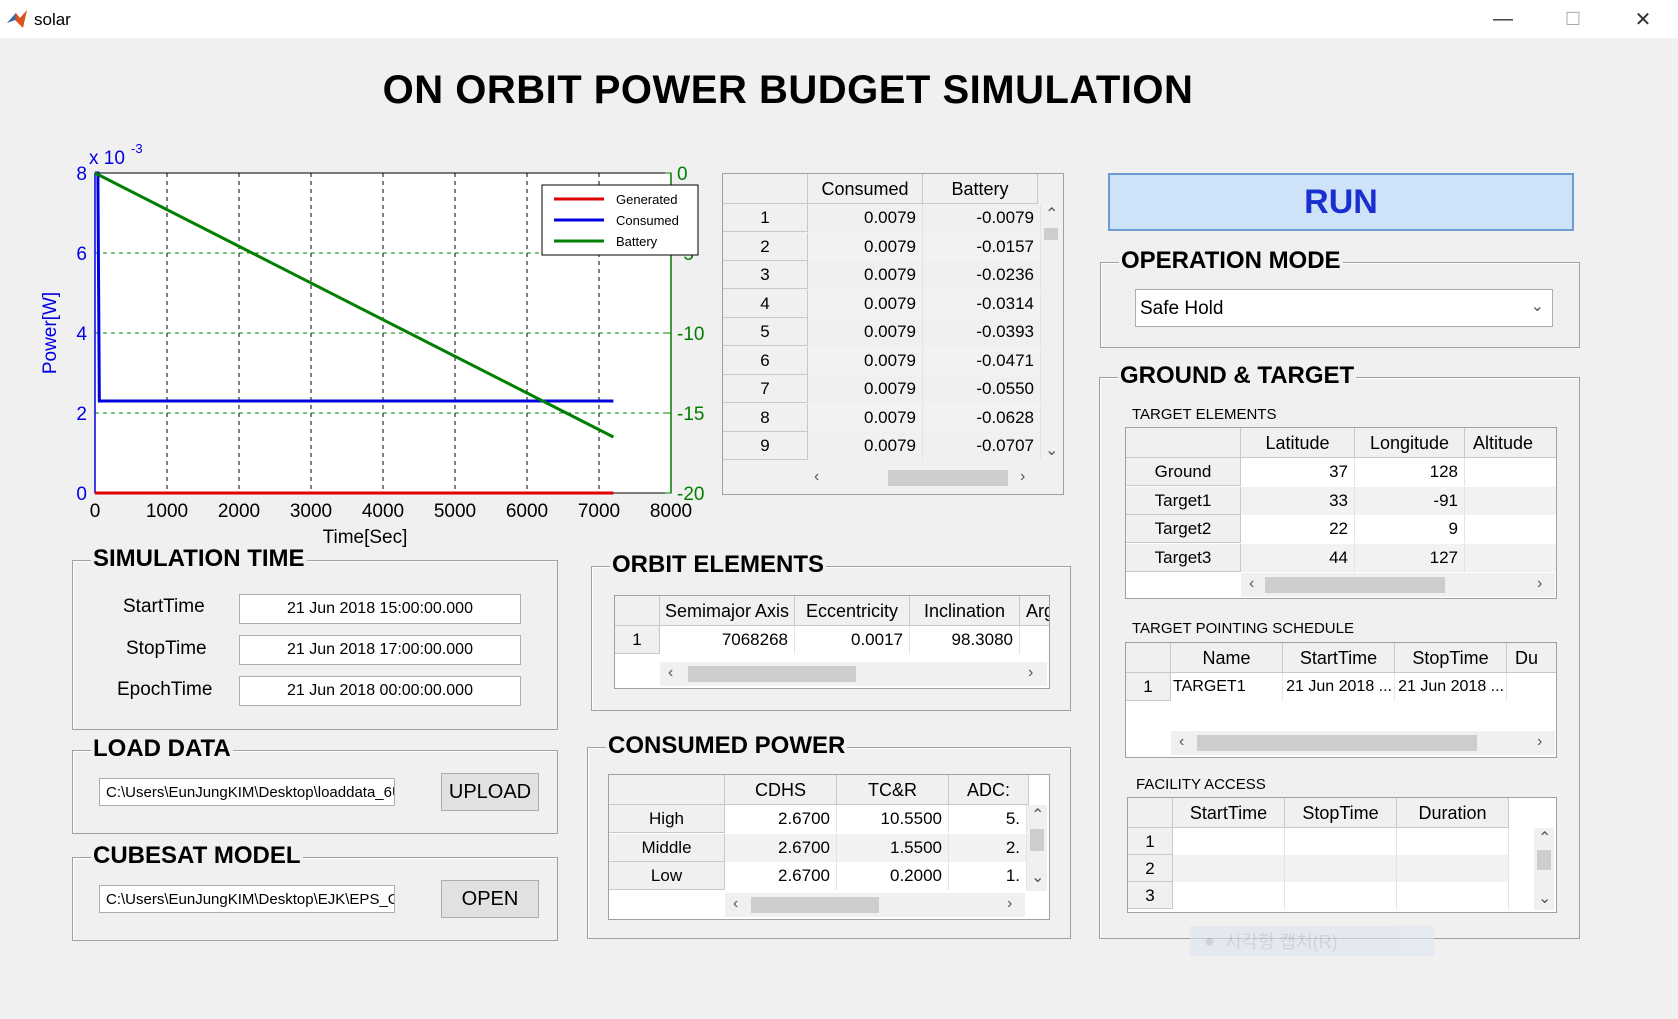 The height and width of the screenshot is (1019, 1678). I want to click on adcs-cell: 2., so click(988, 847).